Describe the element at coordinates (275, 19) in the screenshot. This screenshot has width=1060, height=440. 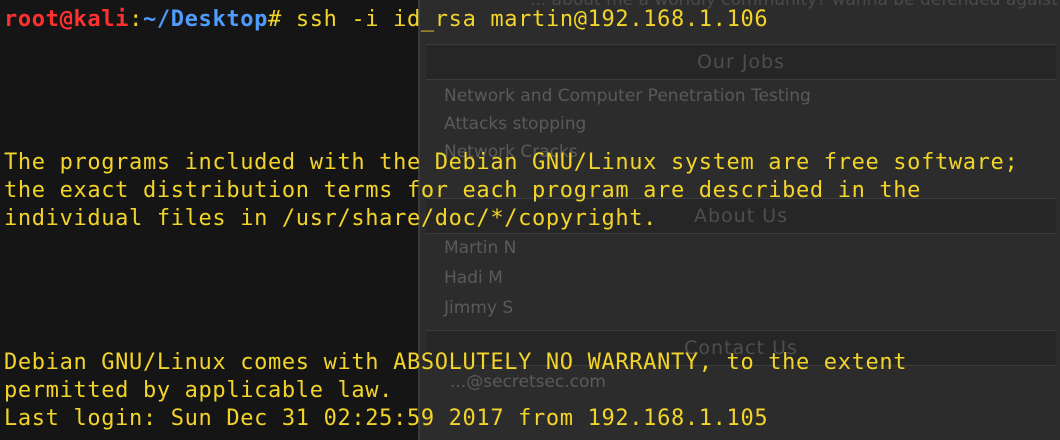
I see `prompt-symbol: #` at that location.